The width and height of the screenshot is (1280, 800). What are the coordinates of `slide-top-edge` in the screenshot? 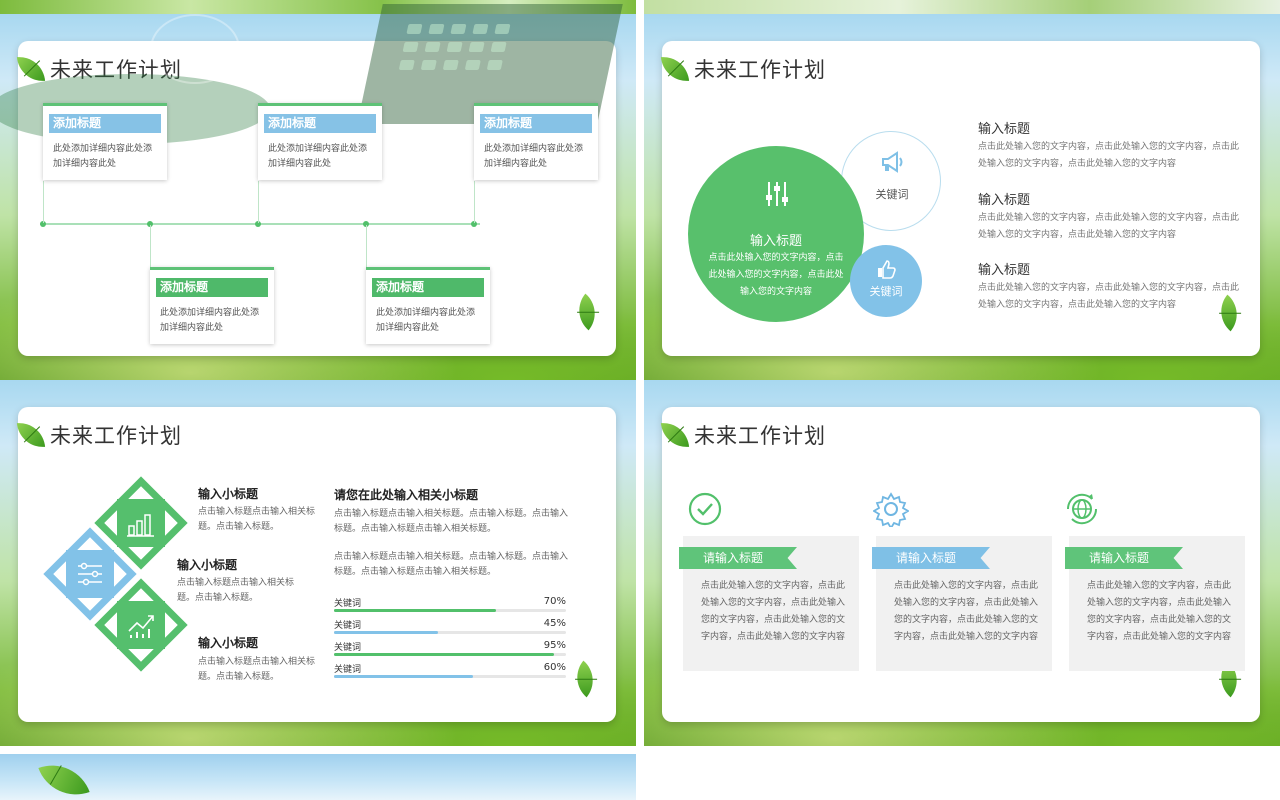 It's located at (962, 7).